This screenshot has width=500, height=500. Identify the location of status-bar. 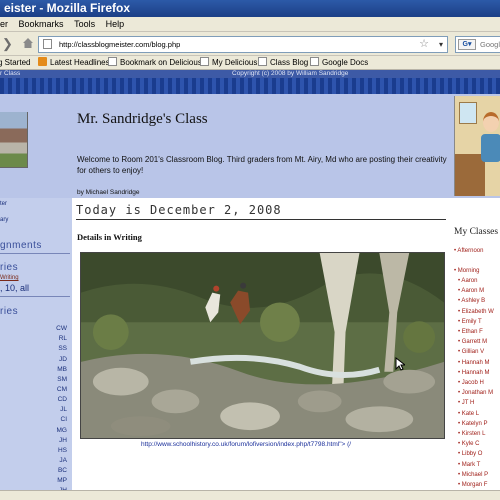
(250, 495).